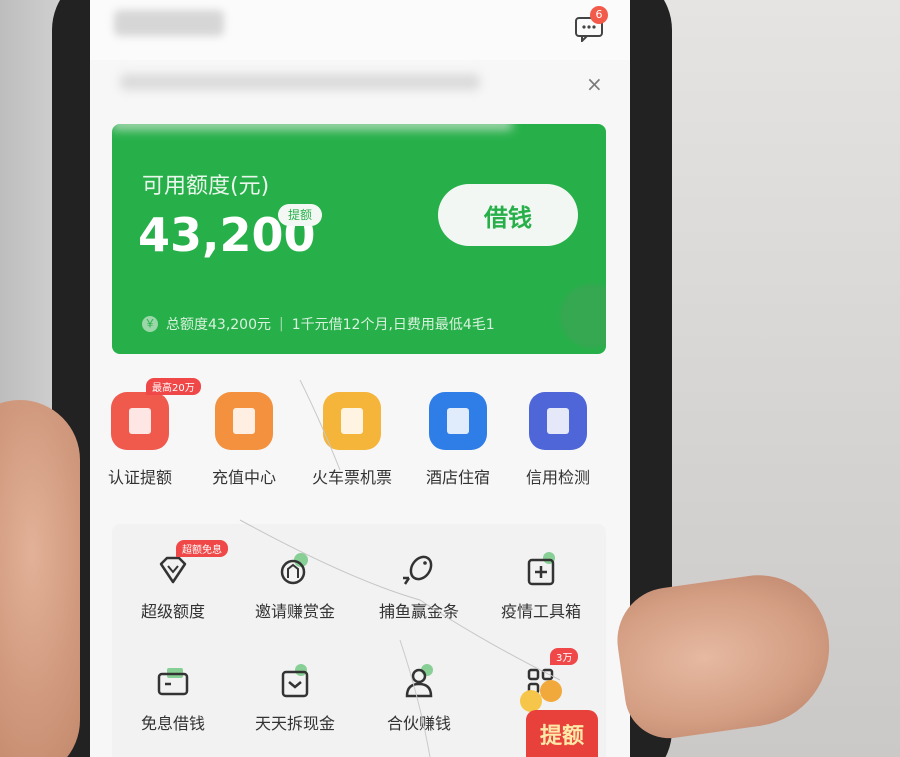 This screenshot has height=757, width=900. I want to click on raise-limit-promo: 提额, so click(561, 713).